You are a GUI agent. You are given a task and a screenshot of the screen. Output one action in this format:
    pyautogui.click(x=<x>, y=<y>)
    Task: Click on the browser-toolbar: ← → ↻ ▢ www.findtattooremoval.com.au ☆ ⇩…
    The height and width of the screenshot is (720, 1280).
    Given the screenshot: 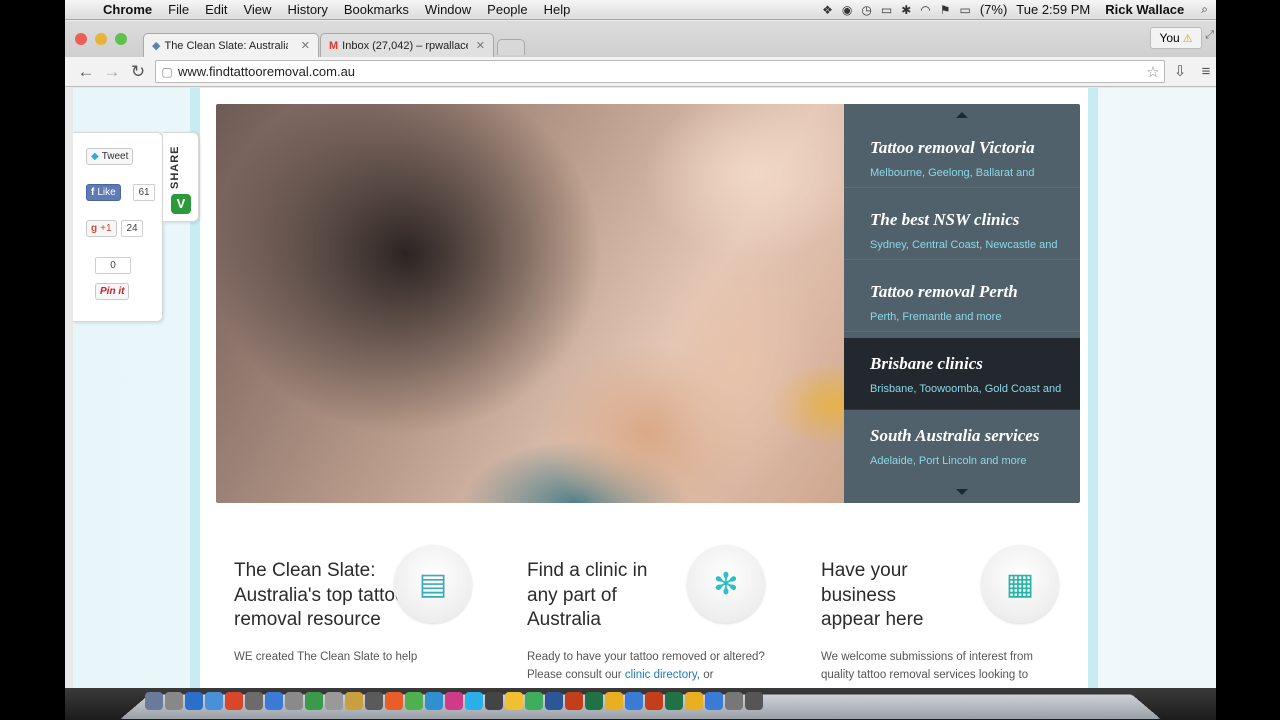 What is the action you would take?
    pyautogui.click(x=640, y=72)
    